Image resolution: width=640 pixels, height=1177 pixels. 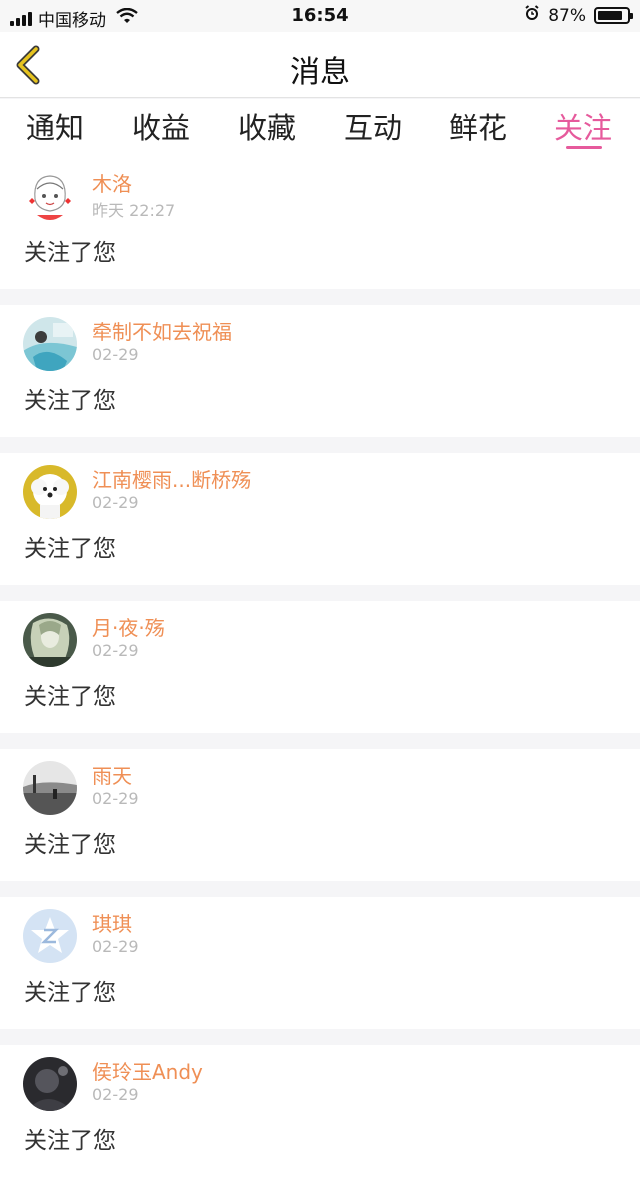 I want to click on status-right: 87%, so click(x=578, y=15).